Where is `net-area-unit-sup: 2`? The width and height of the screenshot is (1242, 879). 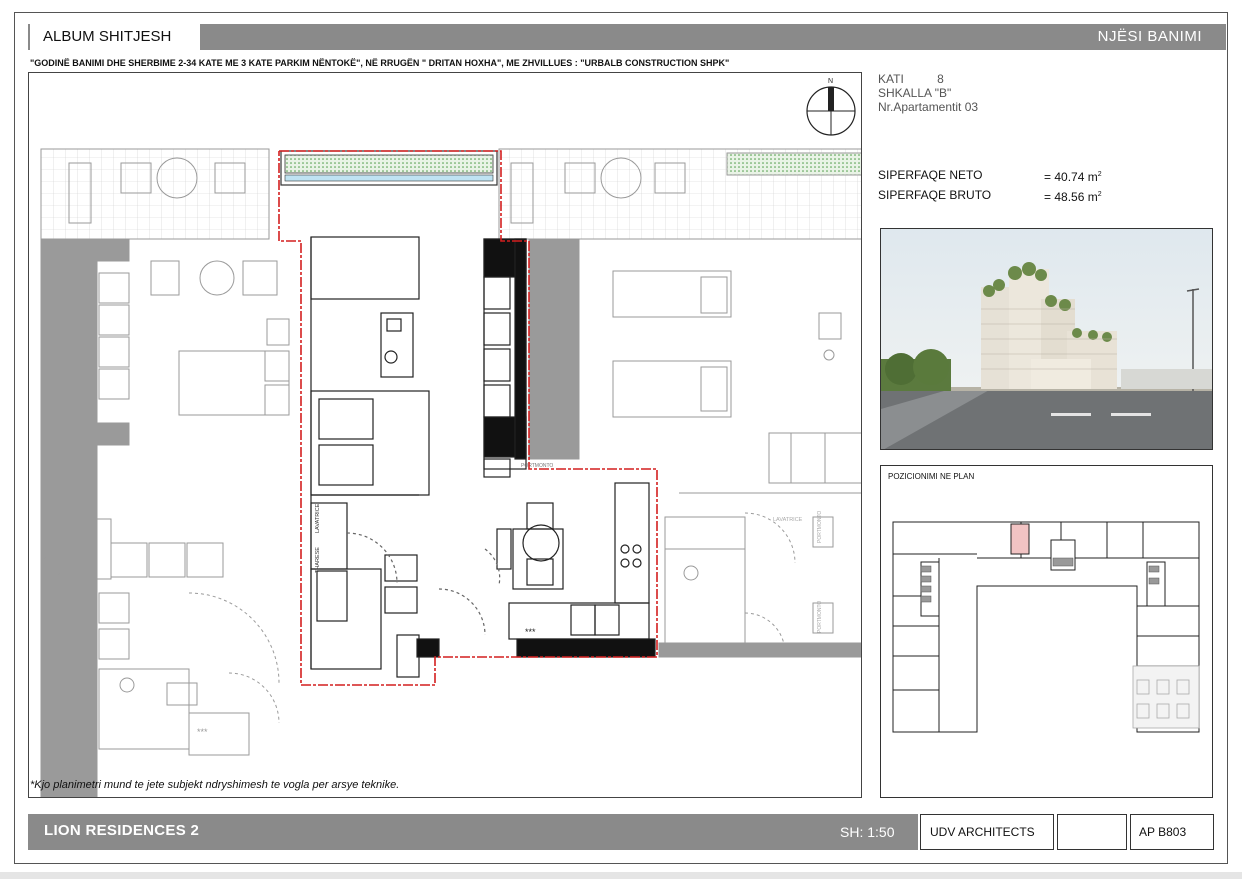
net-area-unit-sup: 2 is located at coordinates (1099, 174).